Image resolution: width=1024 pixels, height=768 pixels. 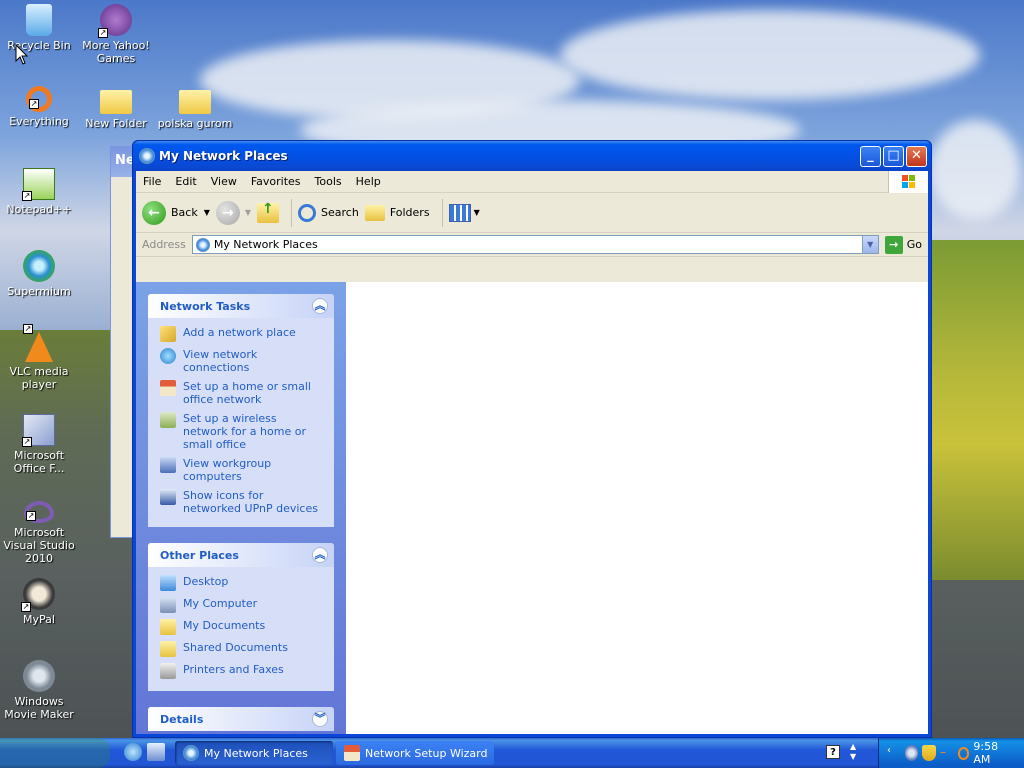 I want to click on details-header: Details ︾, so click(x=241, y=719).